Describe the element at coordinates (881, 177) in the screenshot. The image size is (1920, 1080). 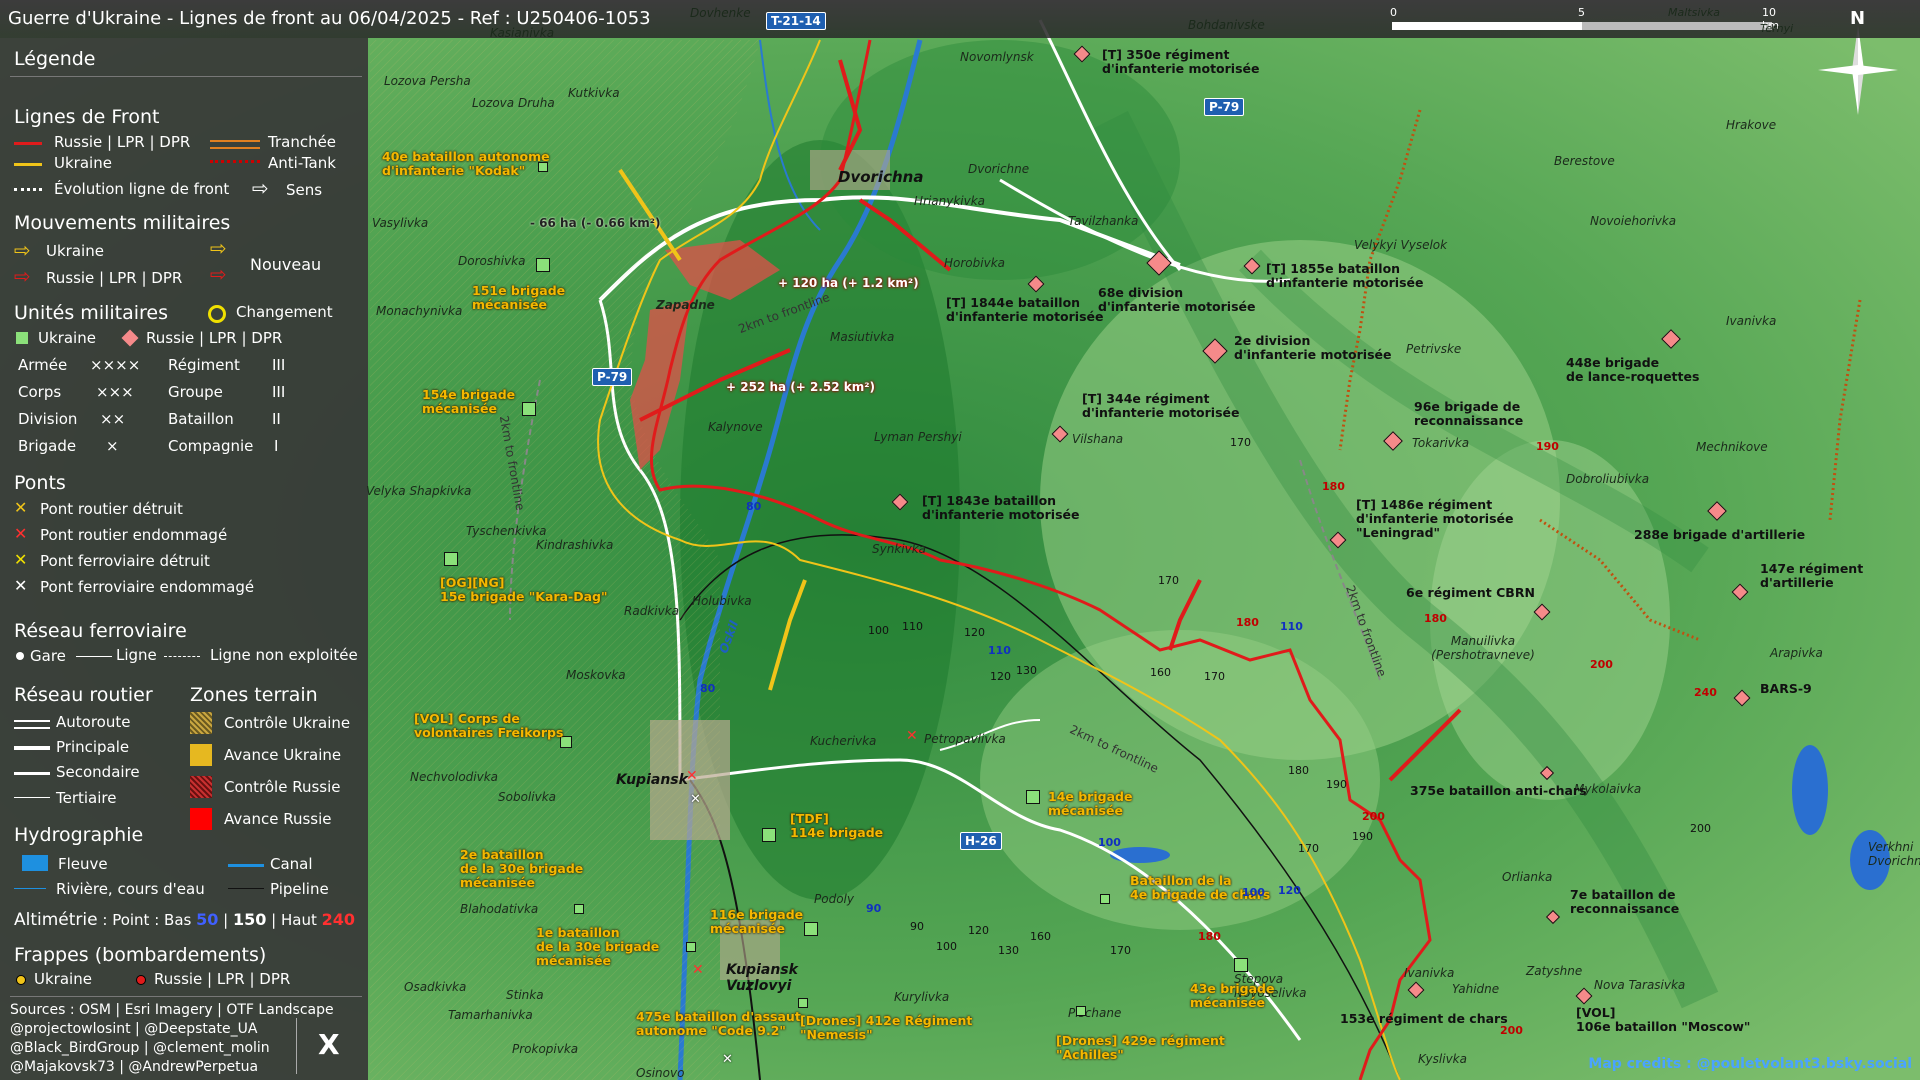
I see `city-dvorichna: Dvorichna` at that location.